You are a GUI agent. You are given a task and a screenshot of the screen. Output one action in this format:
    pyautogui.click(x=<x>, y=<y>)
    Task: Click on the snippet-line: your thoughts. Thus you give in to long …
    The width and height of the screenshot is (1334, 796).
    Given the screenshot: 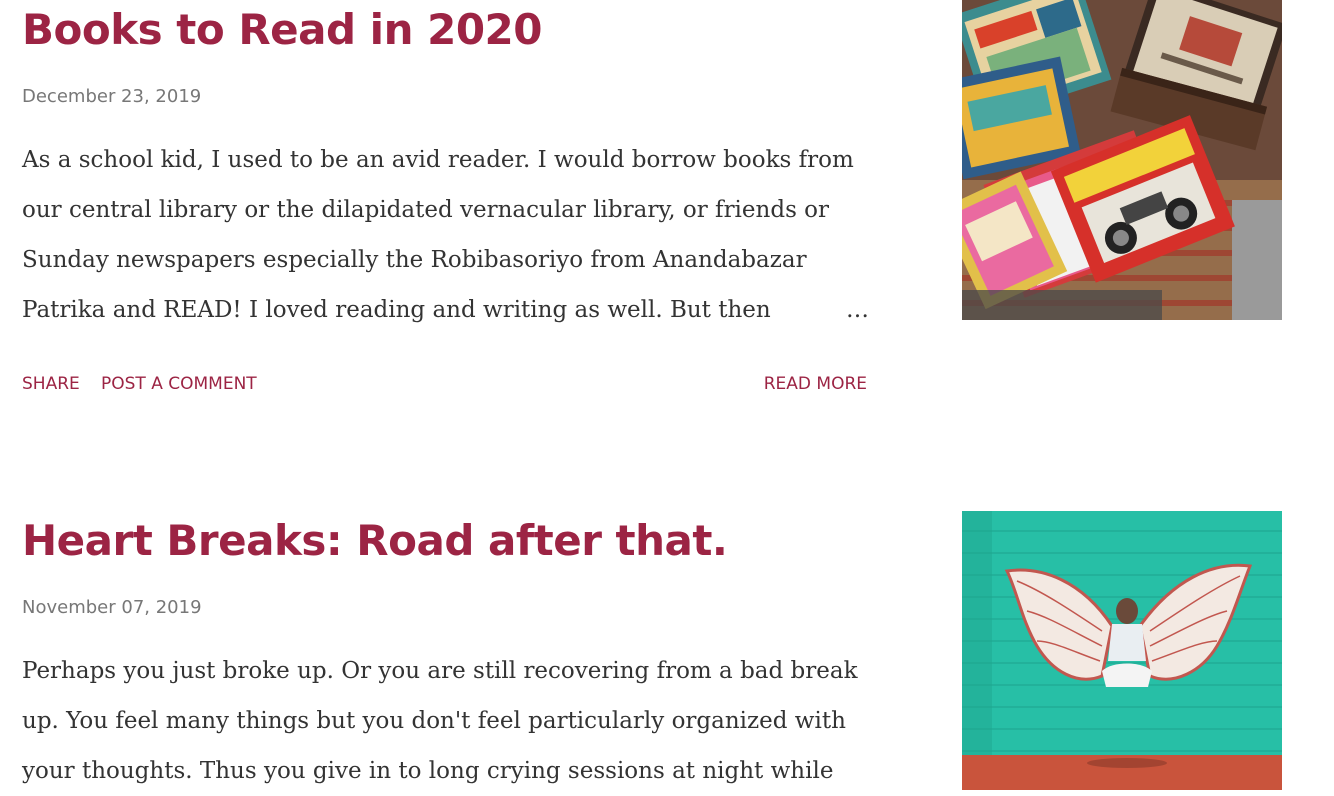 What is the action you would take?
    pyautogui.click(x=428, y=771)
    